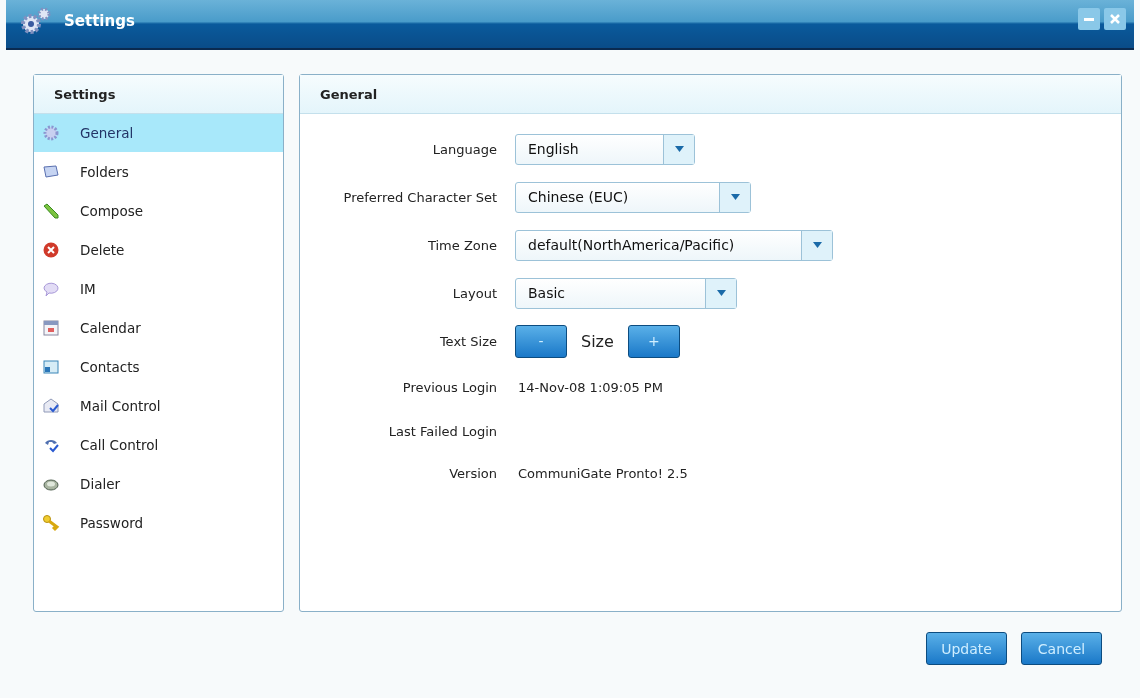  I want to click on field-label: Language, so click(464, 149).